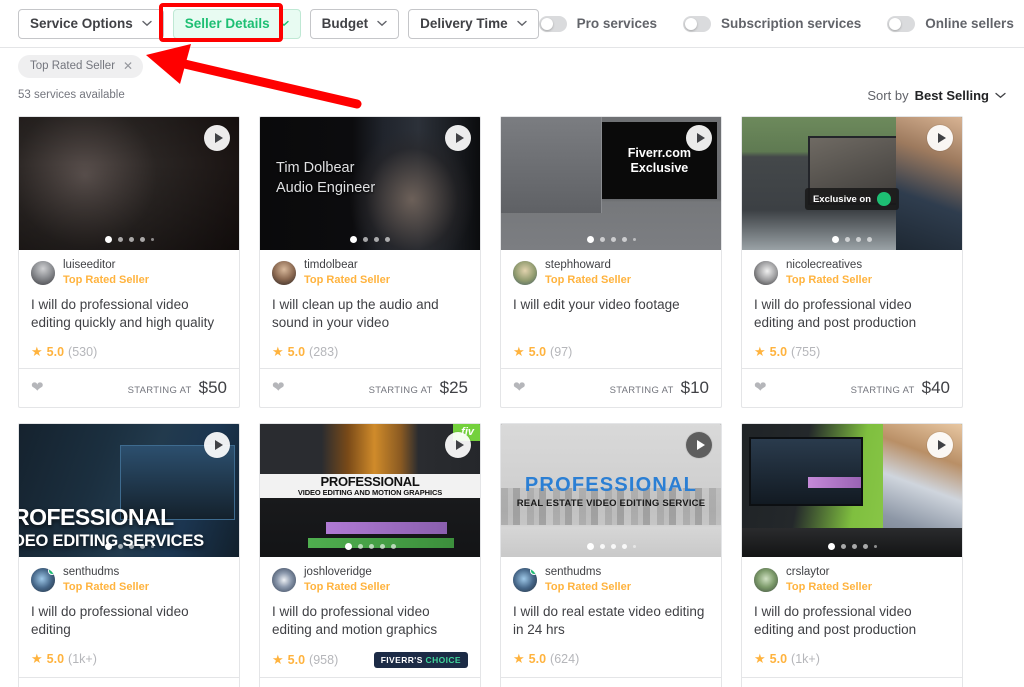 Image resolution: width=1024 pixels, height=687 pixels. I want to click on seller-row: timdolbear Top Rated Seller, so click(370, 268).